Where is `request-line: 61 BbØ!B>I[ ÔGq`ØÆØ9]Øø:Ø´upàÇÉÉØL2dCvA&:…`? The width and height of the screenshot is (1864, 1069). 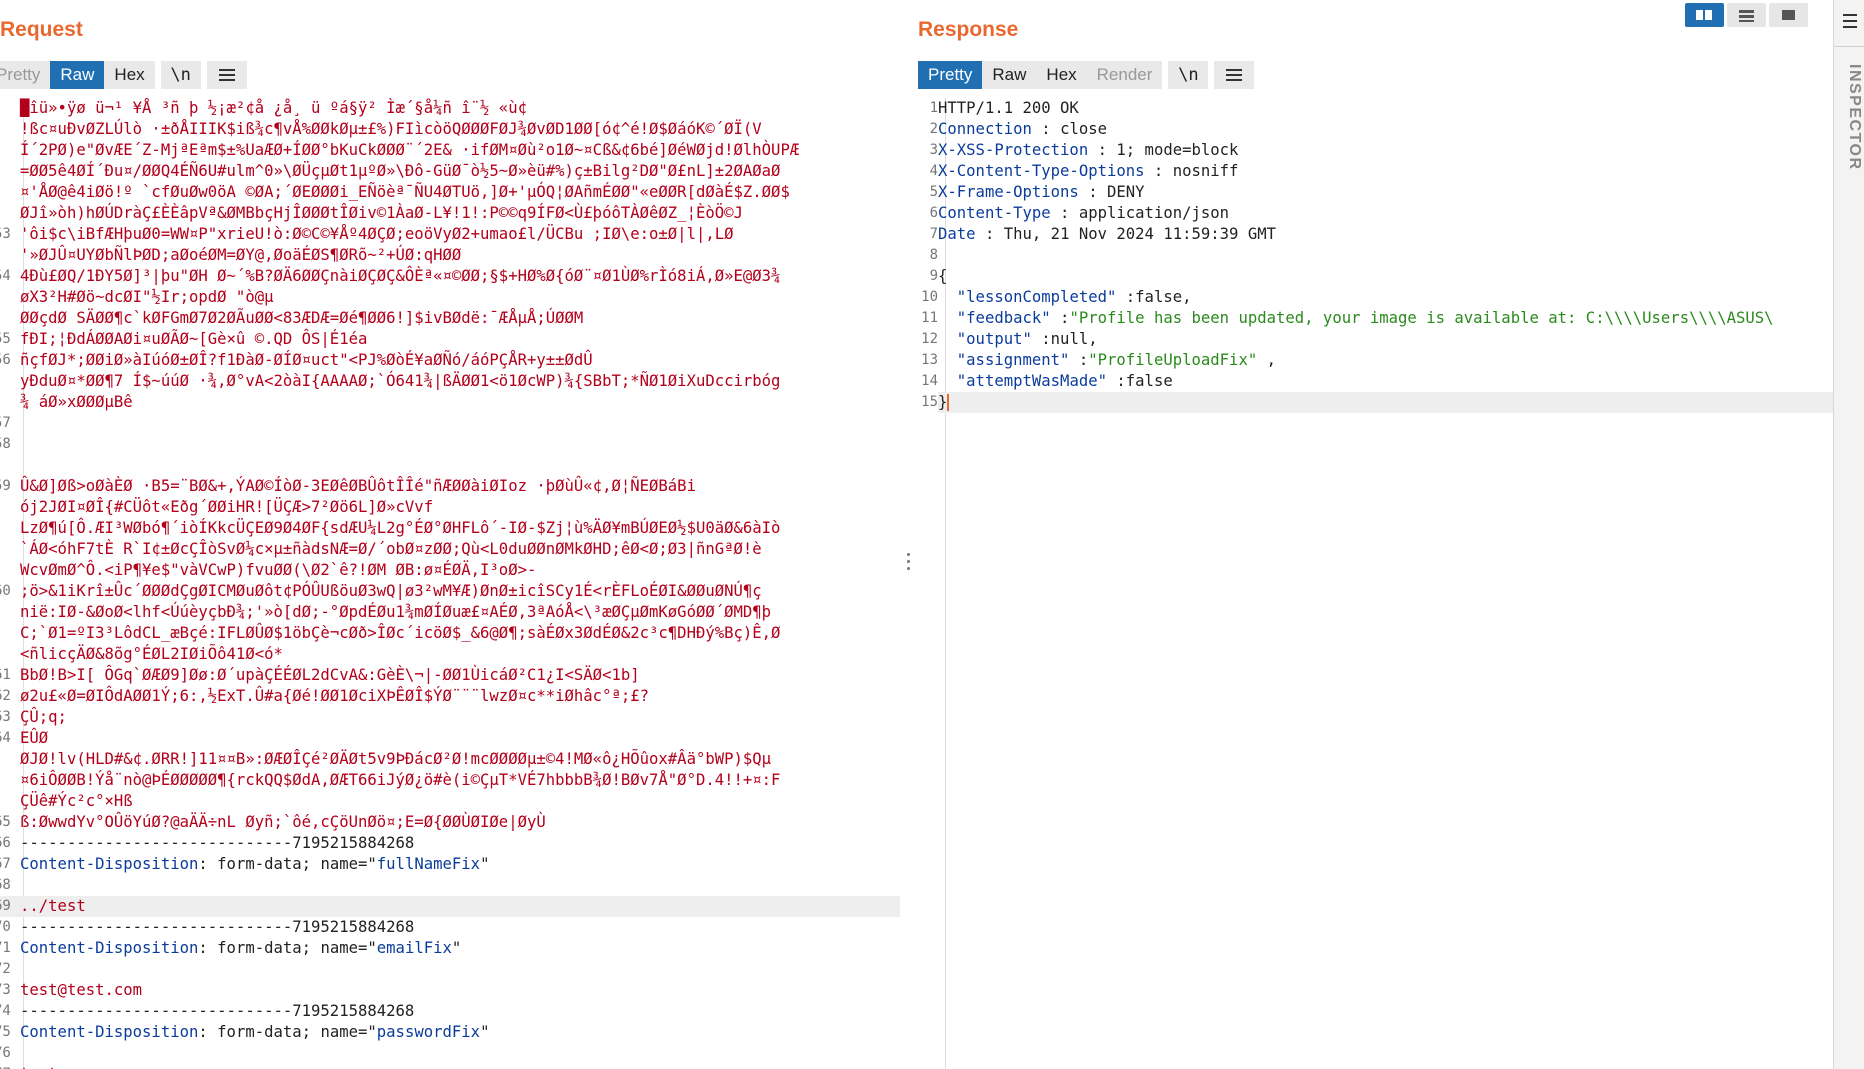
request-line: 61 BbØ!B>I[ ÔGq`ØÆØ9]Øø:Ø´upàÇÉÉØL2dCvA&:… is located at coordinates (450, 675).